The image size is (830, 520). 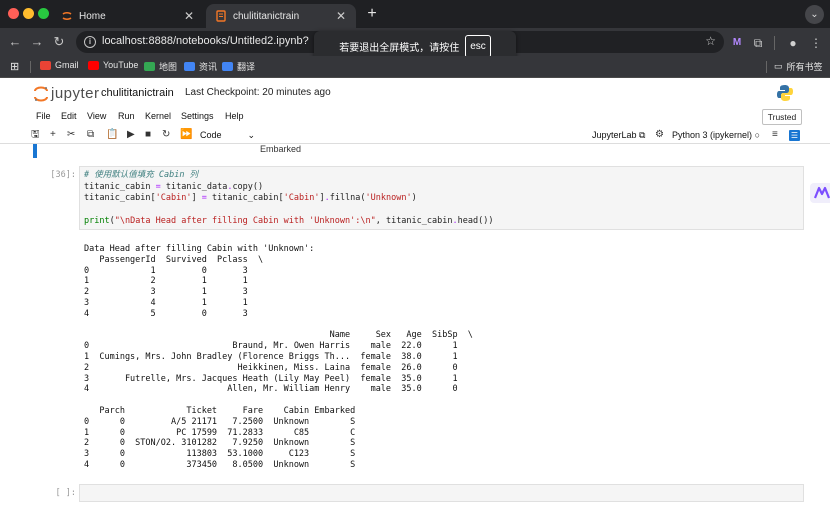 I want to click on browser-tab-notebook: chulititanictrain ✕, so click(x=281, y=16).